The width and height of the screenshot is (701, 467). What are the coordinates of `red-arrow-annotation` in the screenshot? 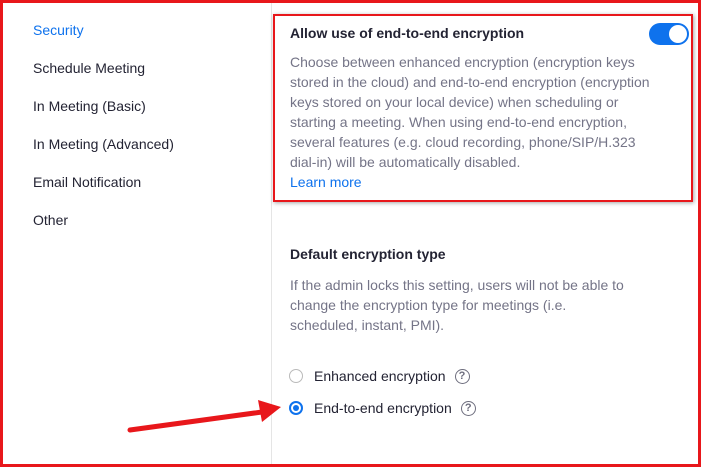 It's located at (204, 416).